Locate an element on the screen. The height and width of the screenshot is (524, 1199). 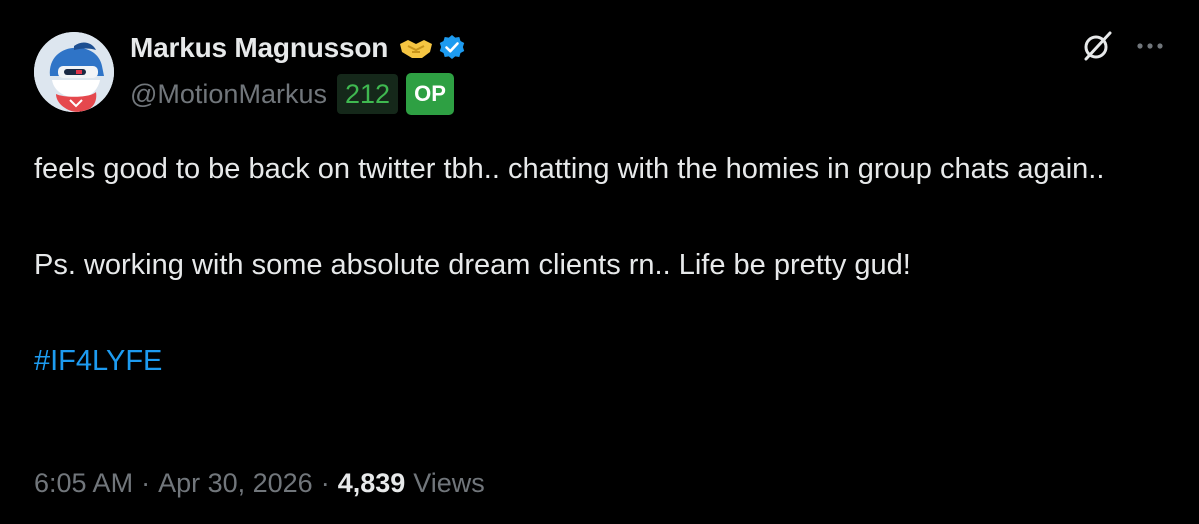
tweet-date: Apr 30, 2026 is located at coordinates (235, 483).